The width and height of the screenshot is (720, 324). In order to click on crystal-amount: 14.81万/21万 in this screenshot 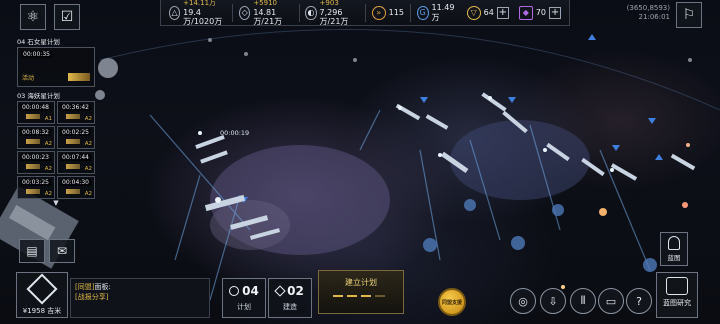, I will do `click(268, 17)`.